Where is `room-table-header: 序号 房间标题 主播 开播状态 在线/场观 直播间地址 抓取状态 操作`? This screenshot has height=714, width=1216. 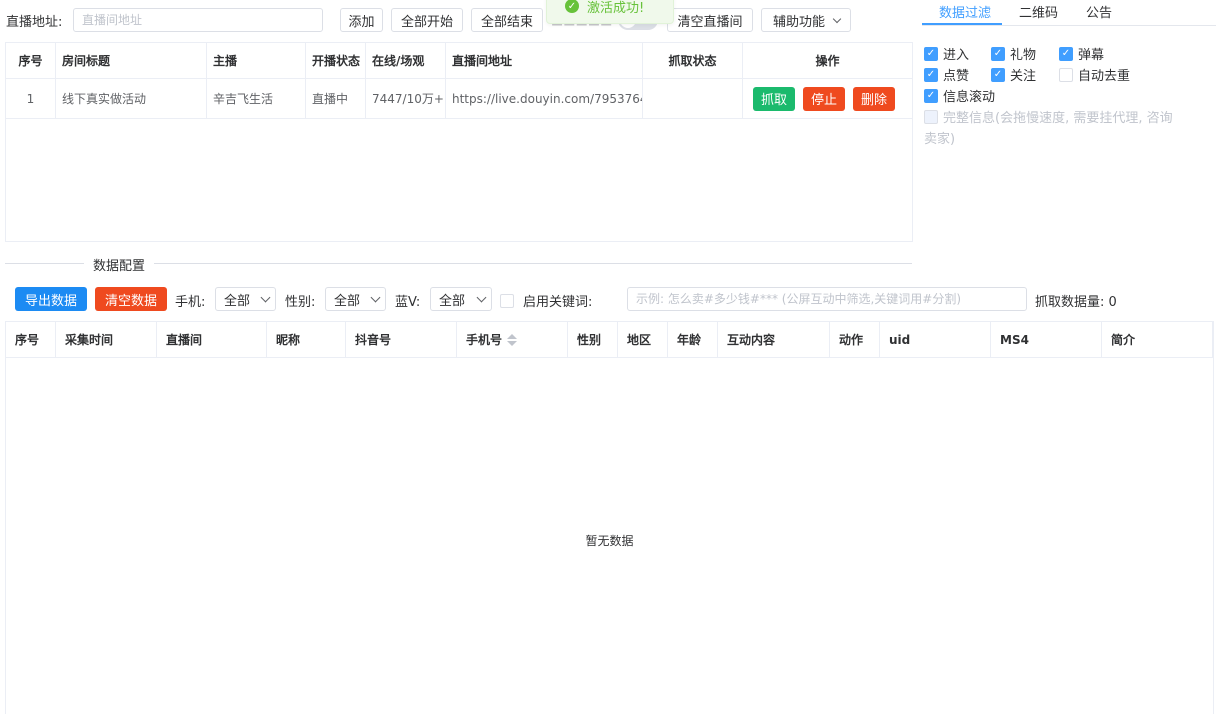
room-table-header: 序号 房间标题 主播 开播状态 在线/场观 直播间地址 抓取状态 操作 is located at coordinates (459, 61).